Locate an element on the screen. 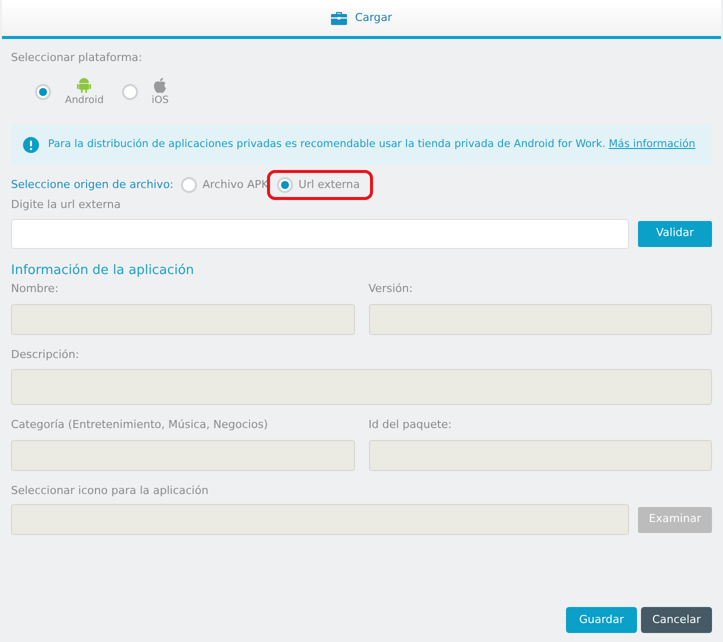  url-field is located at coordinates (320, 233).